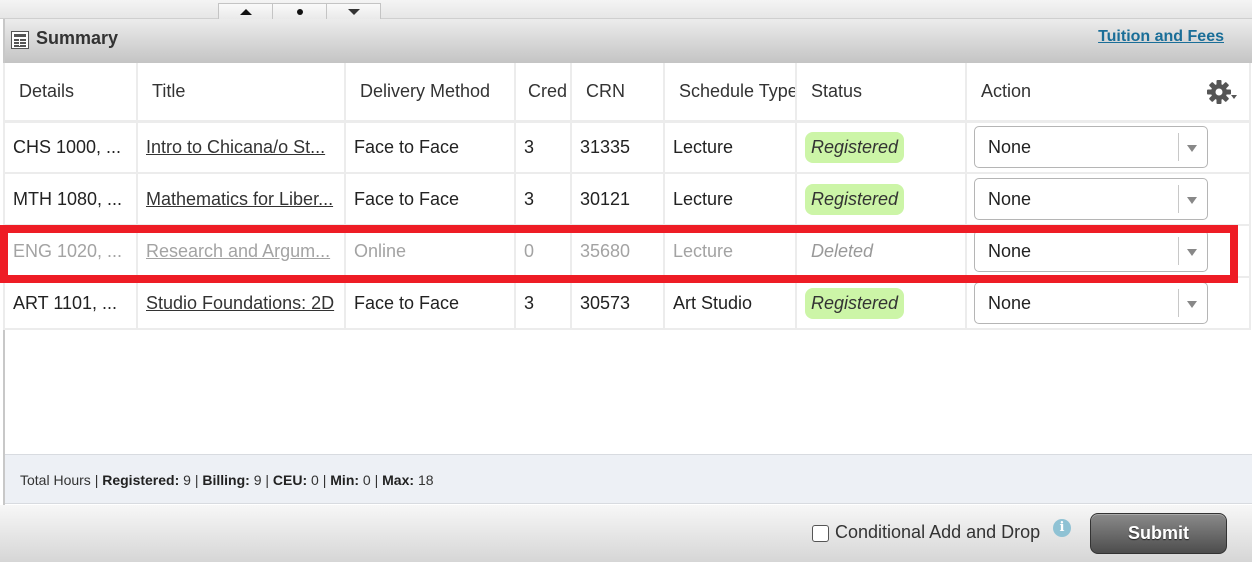 This screenshot has height=562, width=1252. Describe the element at coordinates (617, 199) in the screenshot. I see `cell-crn: 30121` at that location.